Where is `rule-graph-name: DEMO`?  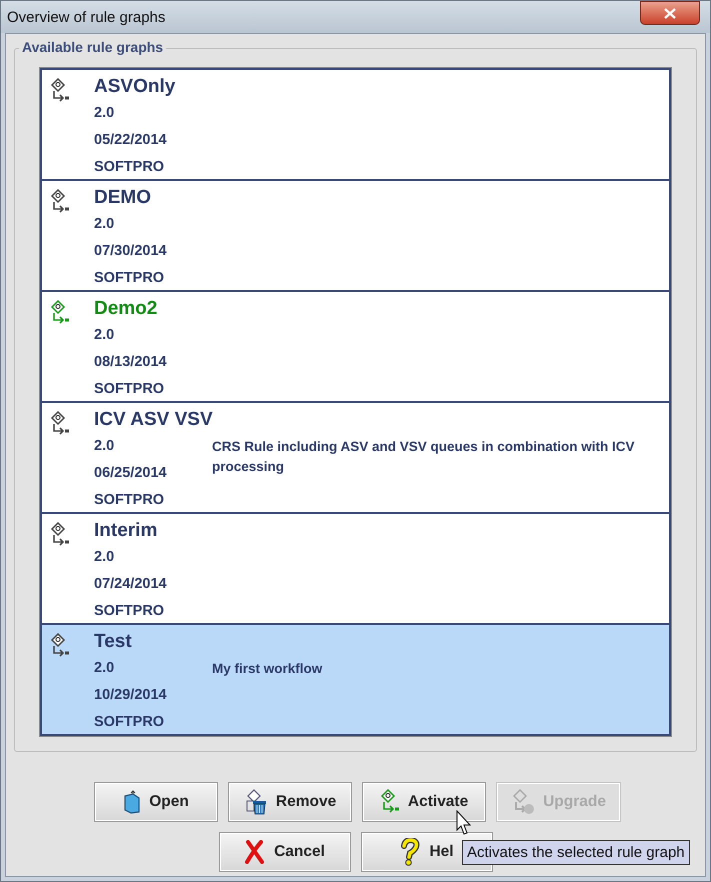
rule-graph-name: DEMO is located at coordinates (123, 198).